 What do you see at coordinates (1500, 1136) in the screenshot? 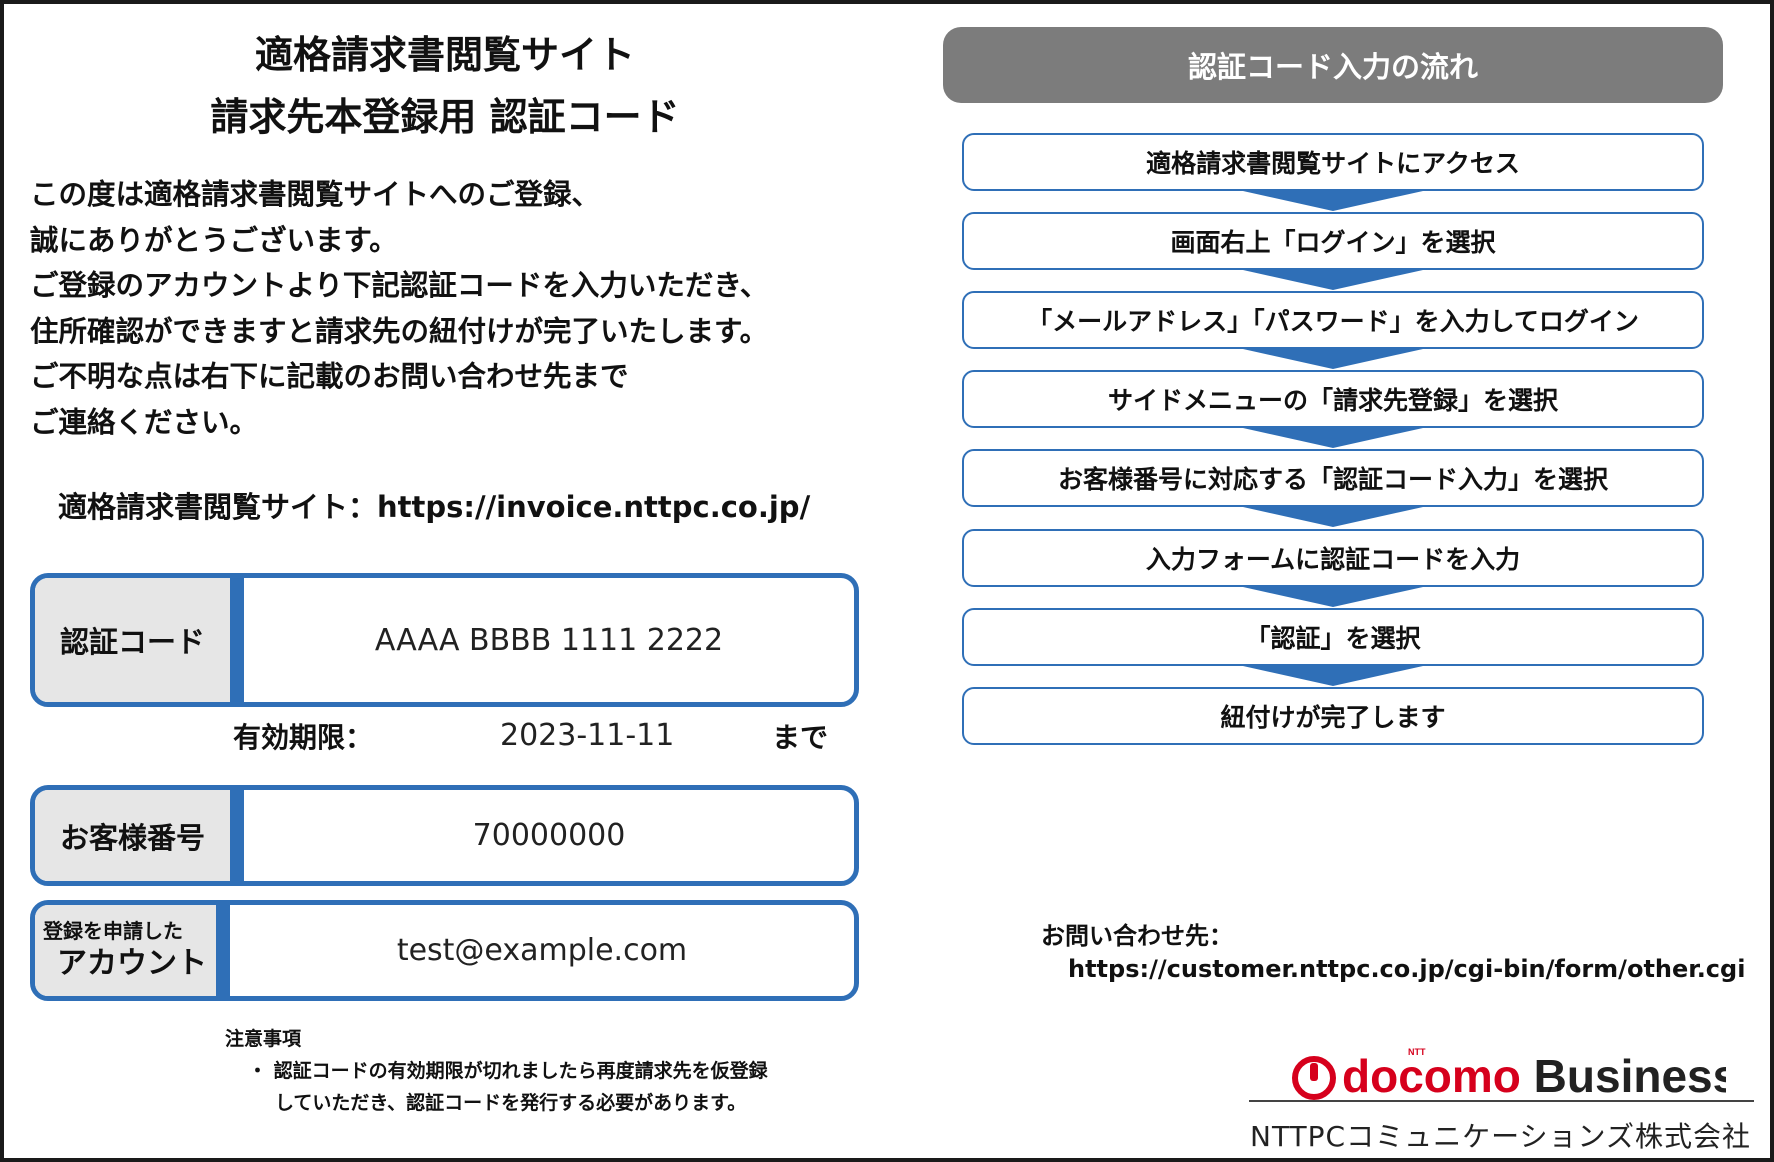
I see `company-name: NTTPCコミュニケーションズ株式会社` at bounding box center [1500, 1136].